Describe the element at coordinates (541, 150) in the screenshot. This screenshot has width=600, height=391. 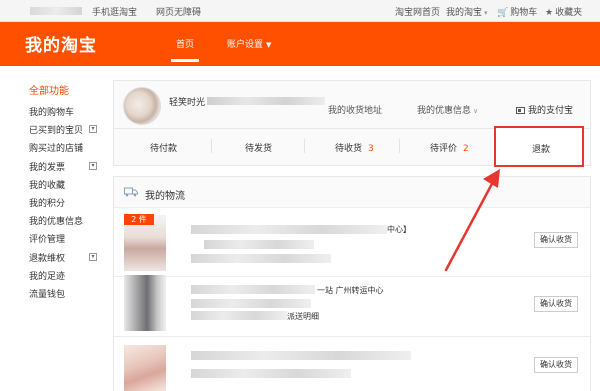
I see `status-label: 退款` at that location.